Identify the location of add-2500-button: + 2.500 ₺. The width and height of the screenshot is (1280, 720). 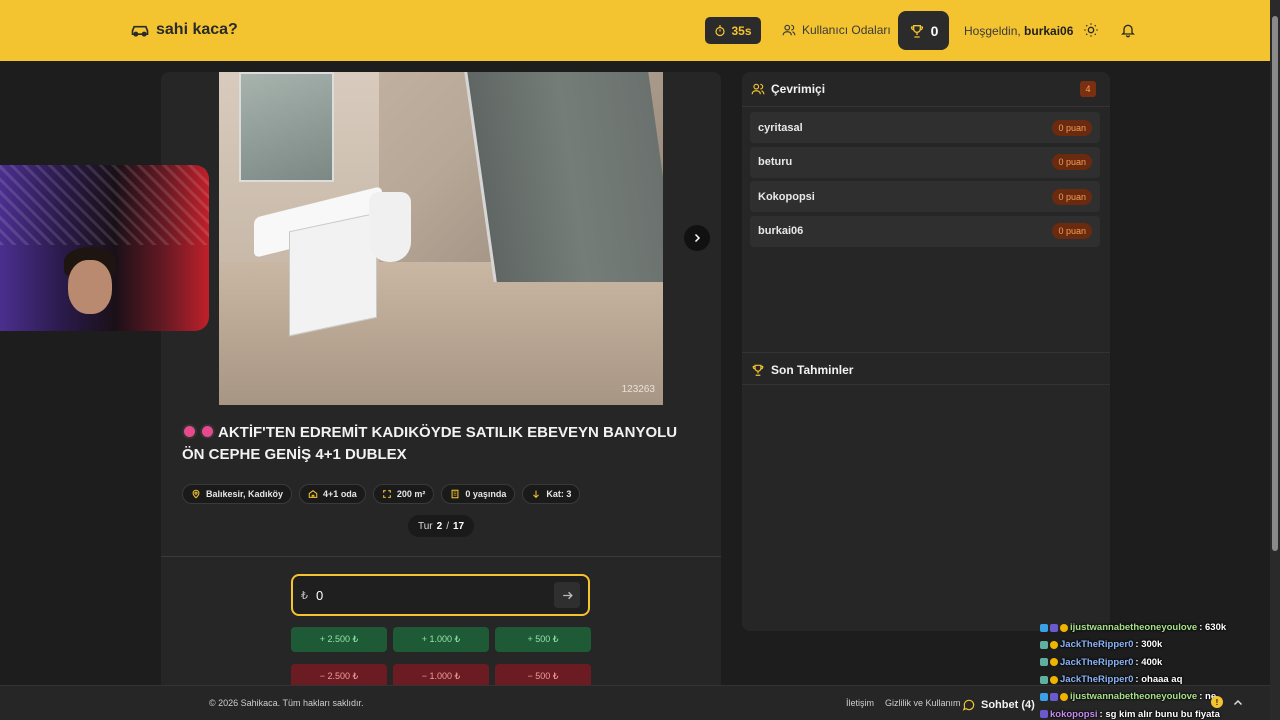
(339, 639).